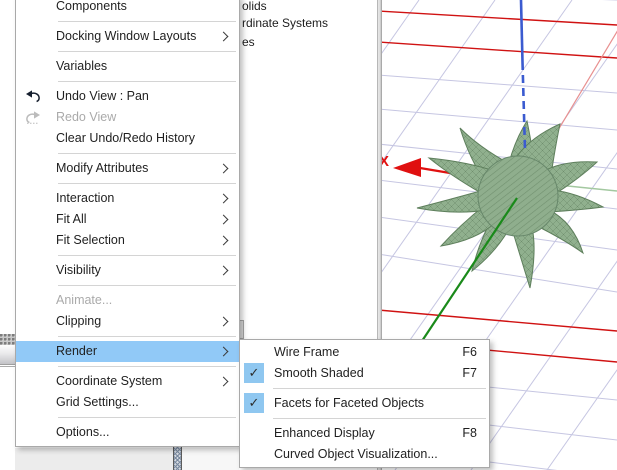 The width and height of the screenshot is (617, 470). Describe the element at coordinates (127, 240) in the screenshot. I see `menu-item-fit-selection: Fit Selection` at that location.